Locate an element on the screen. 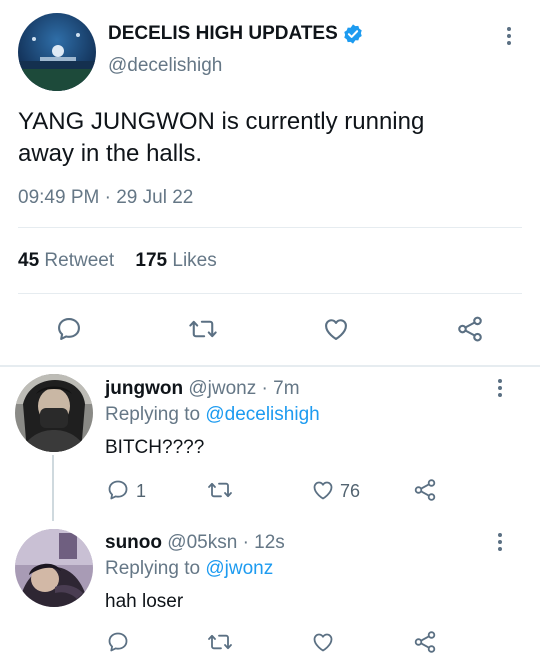 Image resolution: width=540 pixels, height=669 pixels. author-avatar is located at coordinates (57, 52).